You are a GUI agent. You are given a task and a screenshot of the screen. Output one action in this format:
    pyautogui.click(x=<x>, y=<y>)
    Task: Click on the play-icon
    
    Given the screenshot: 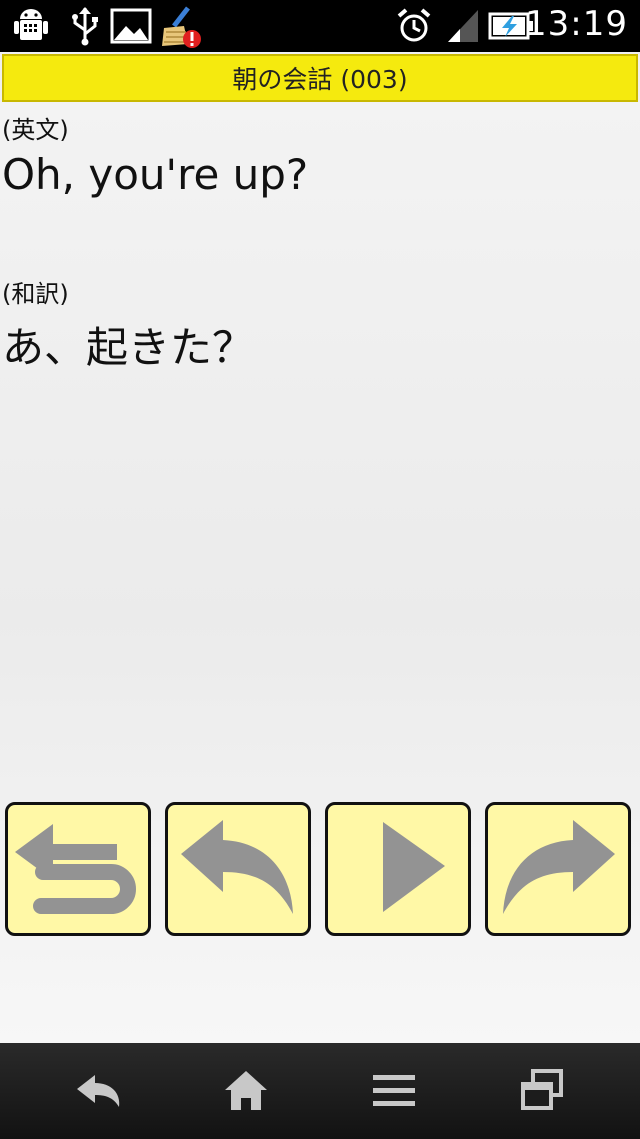 What is the action you would take?
    pyautogui.click(x=414, y=867)
    